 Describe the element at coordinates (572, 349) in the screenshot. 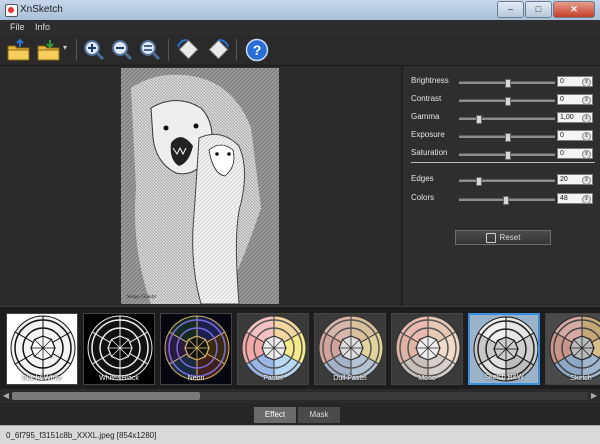

I see `preset-thumbnail: Sketch` at that location.